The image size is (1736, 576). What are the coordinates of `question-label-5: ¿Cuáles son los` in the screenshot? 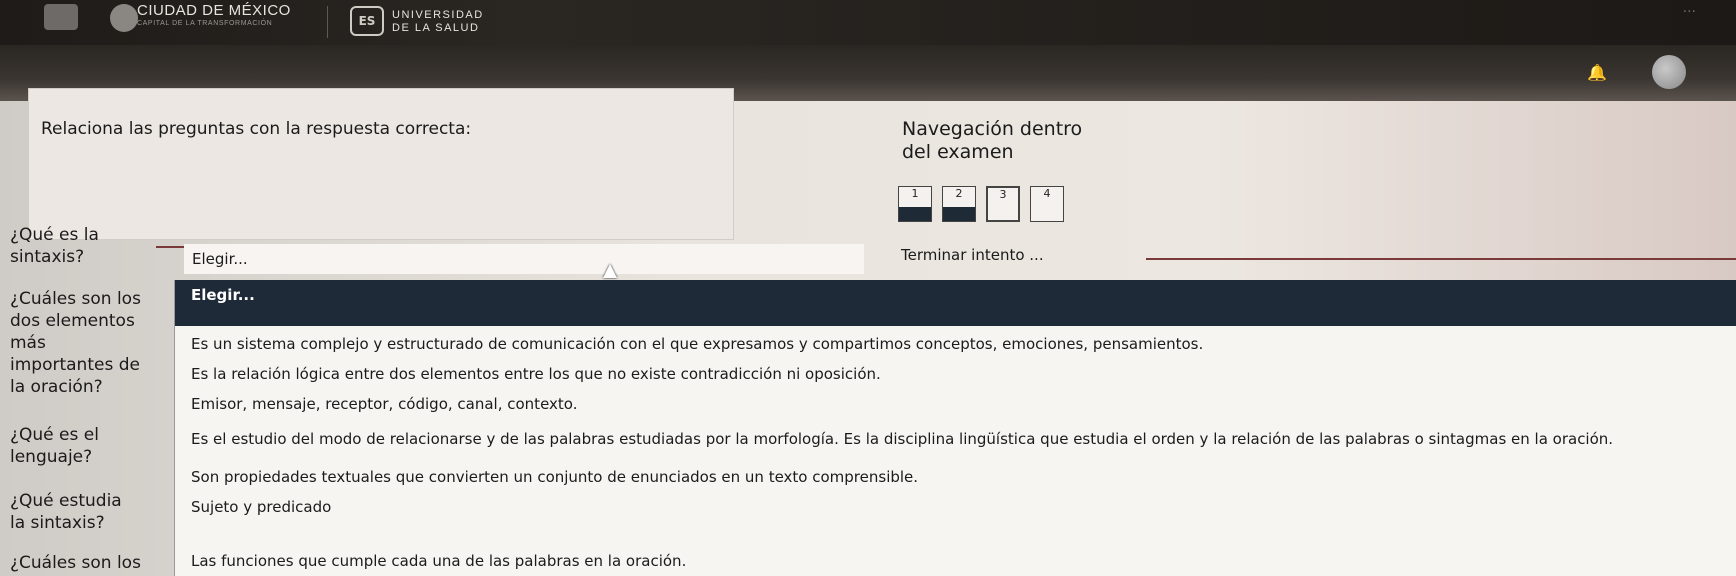 It's located at (75, 563).